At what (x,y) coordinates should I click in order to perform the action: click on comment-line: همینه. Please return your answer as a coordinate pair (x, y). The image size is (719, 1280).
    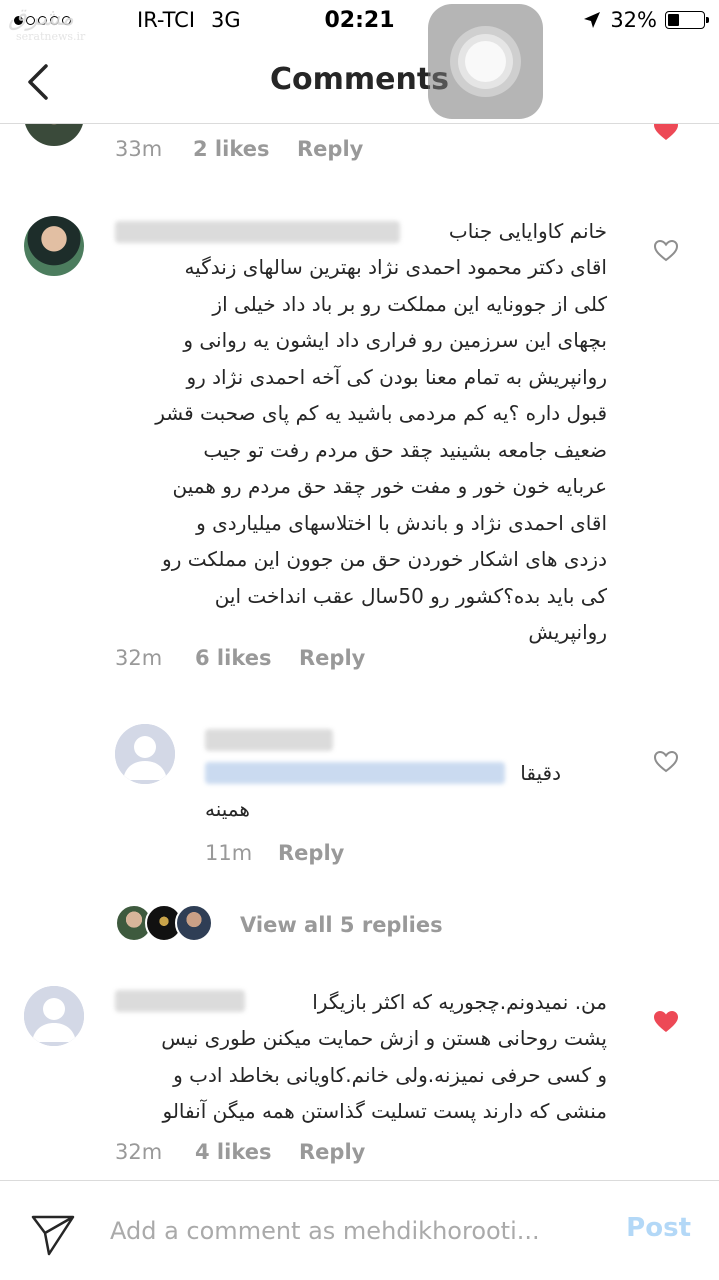
    Looking at the image, I should click on (227, 809).